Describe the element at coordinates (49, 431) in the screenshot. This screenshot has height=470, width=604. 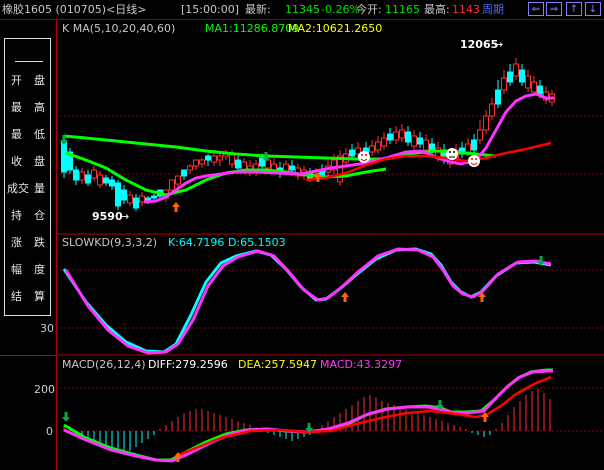
I see `macd-axis-0: 0` at that location.